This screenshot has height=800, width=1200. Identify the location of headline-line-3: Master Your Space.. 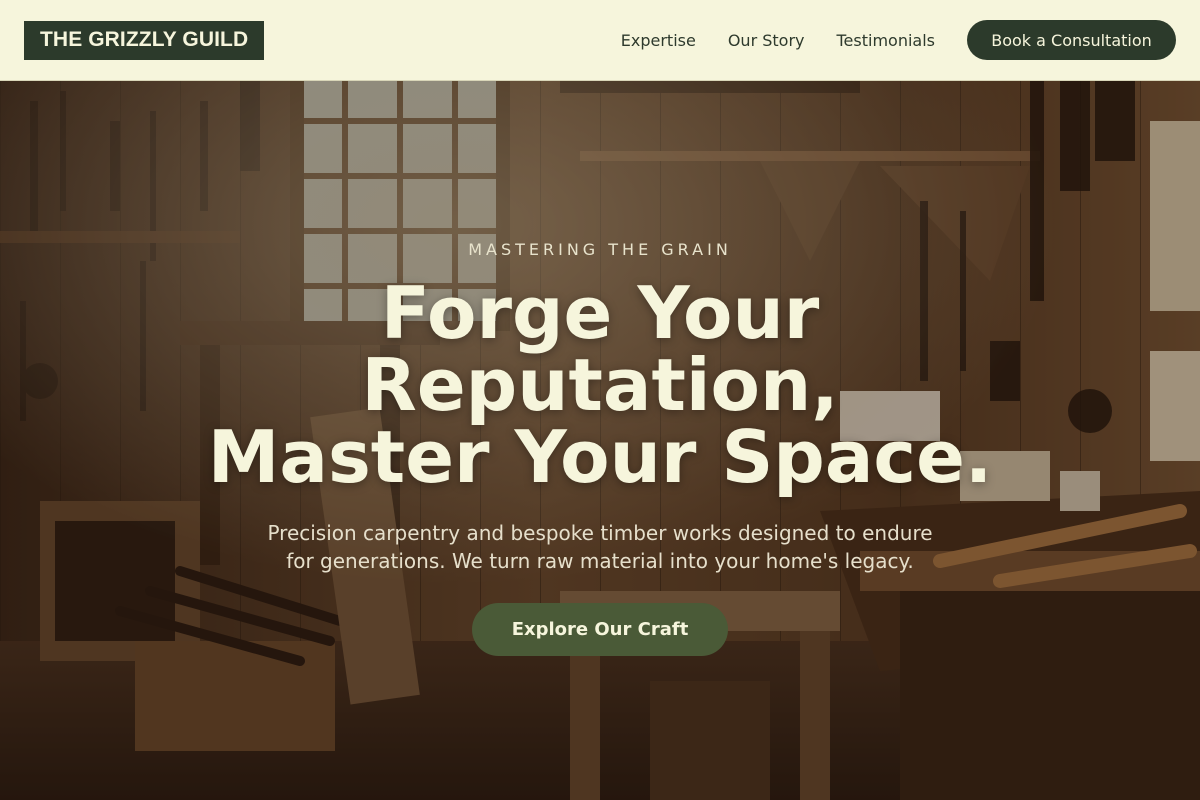
(600, 457).